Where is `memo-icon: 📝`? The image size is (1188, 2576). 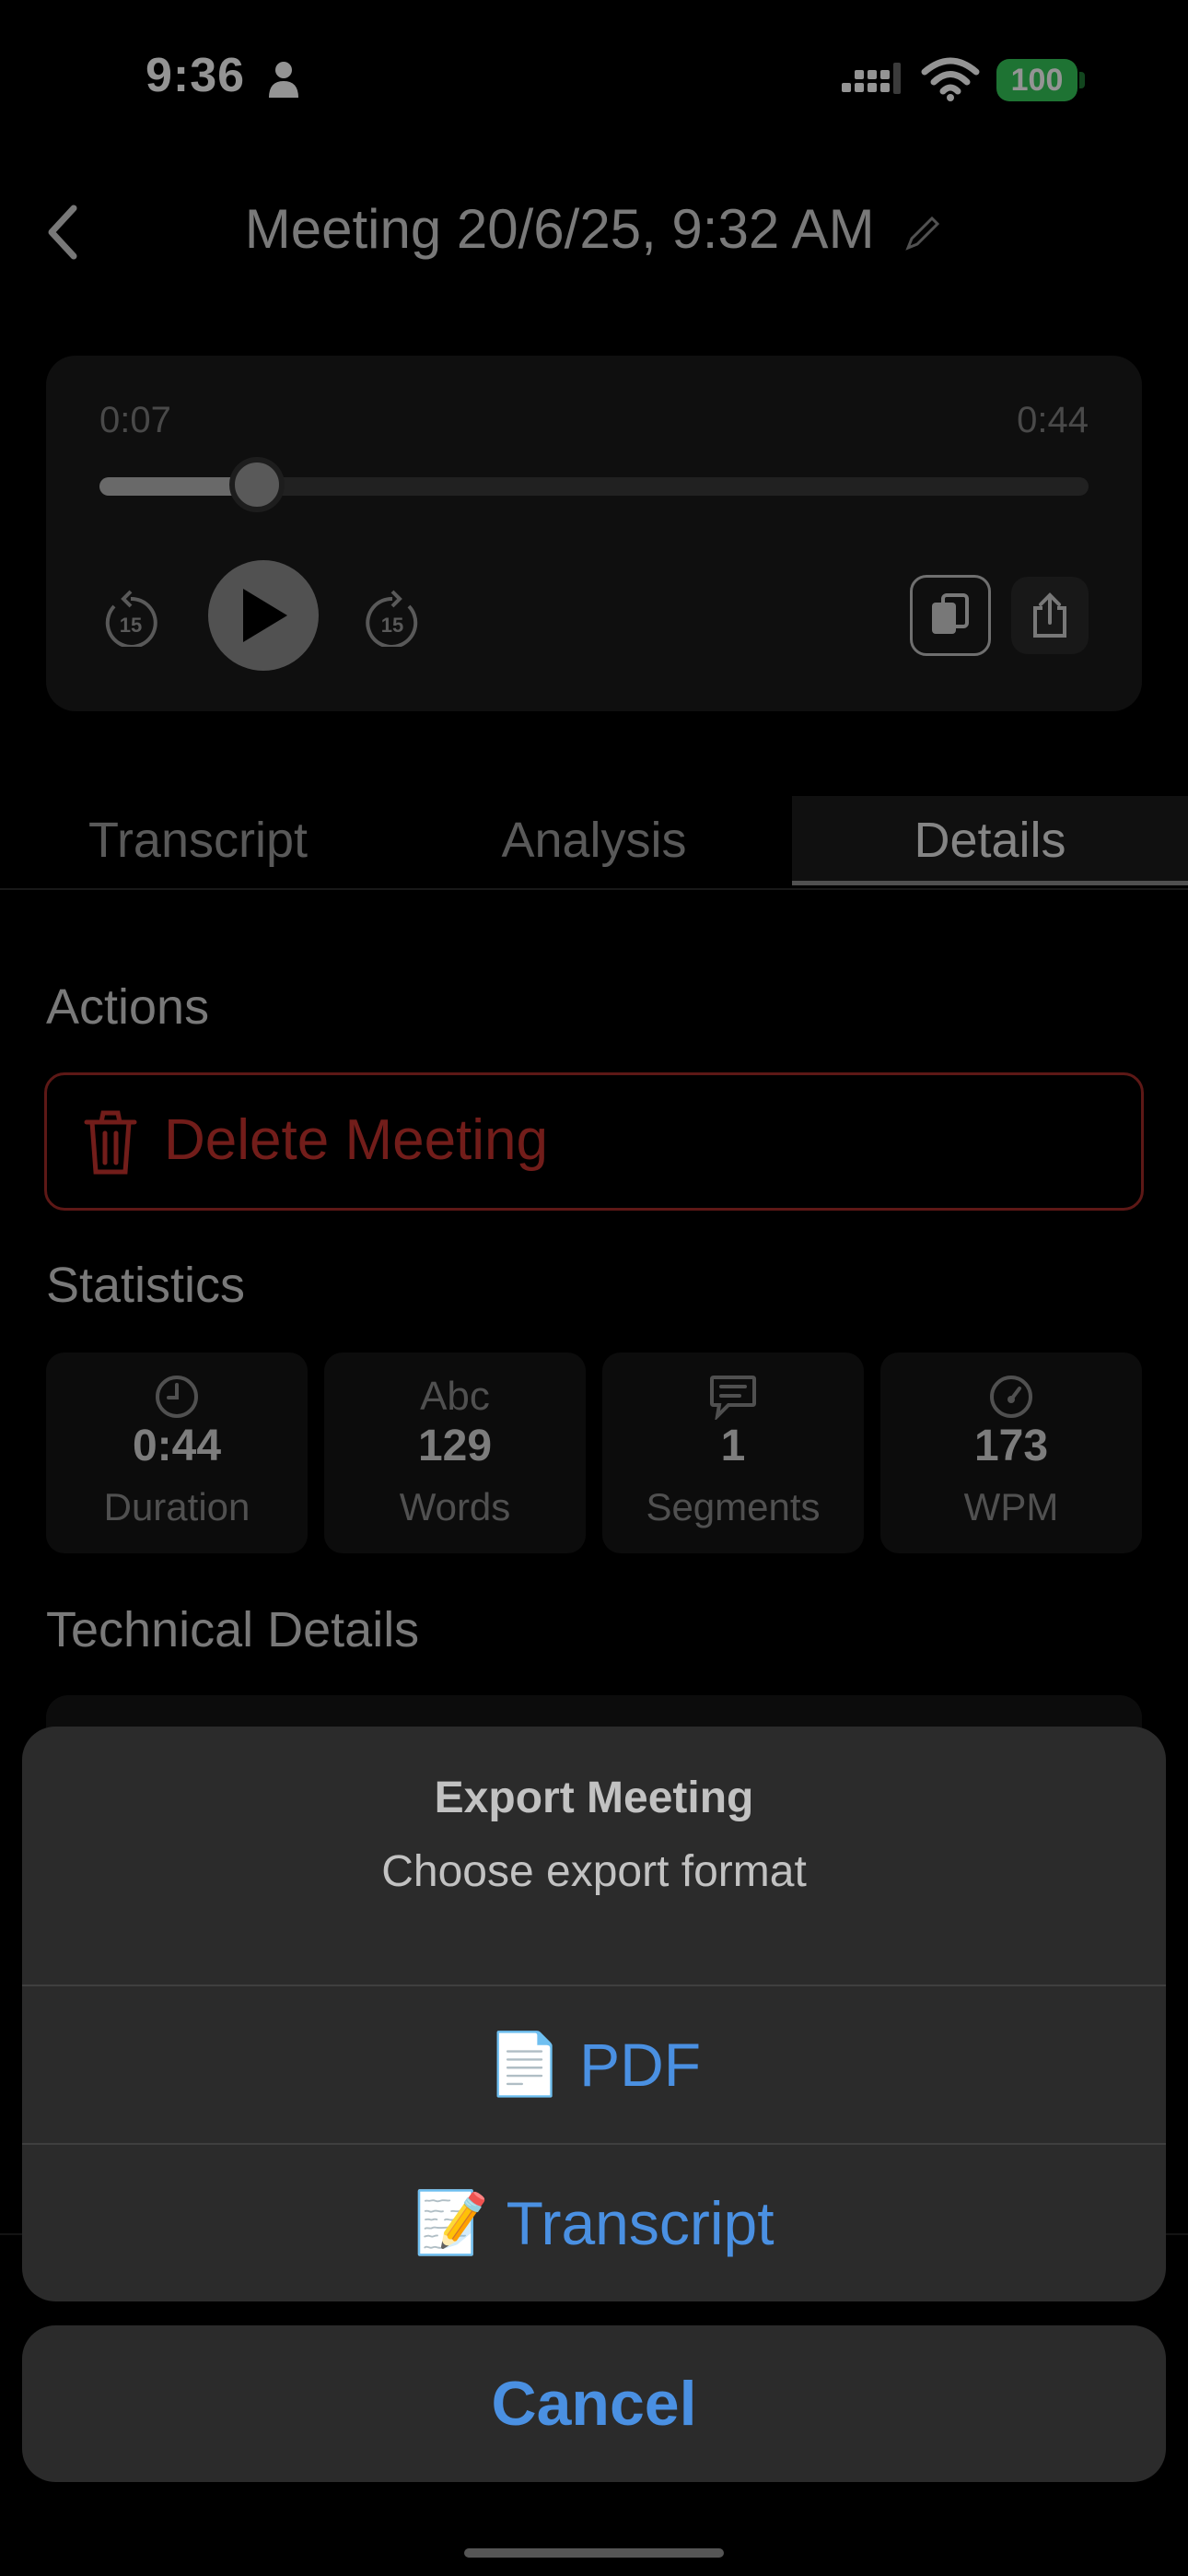 memo-icon: 📝 is located at coordinates (451, 2222).